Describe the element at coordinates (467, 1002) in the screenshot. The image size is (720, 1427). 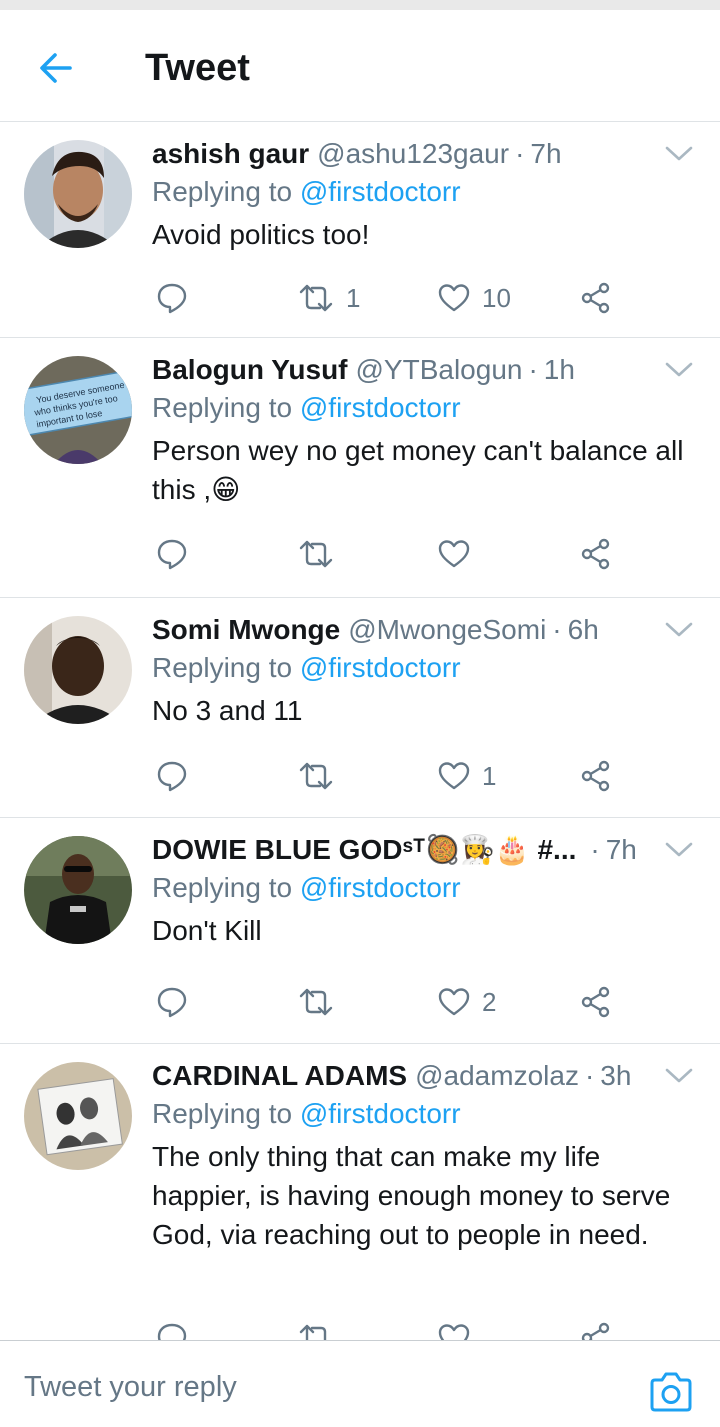
I see `like-button: 2` at that location.